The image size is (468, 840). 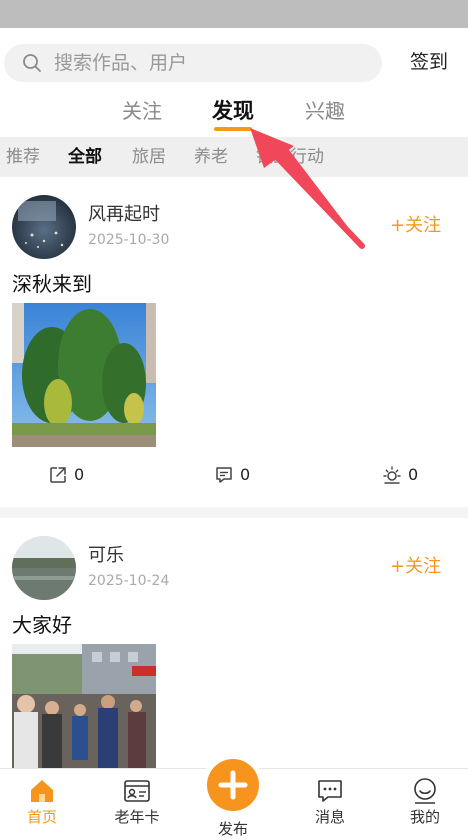 What do you see at coordinates (41, 817) in the screenshot?
I see `nav-home-label: 首页` at bounding box center [41, 817].